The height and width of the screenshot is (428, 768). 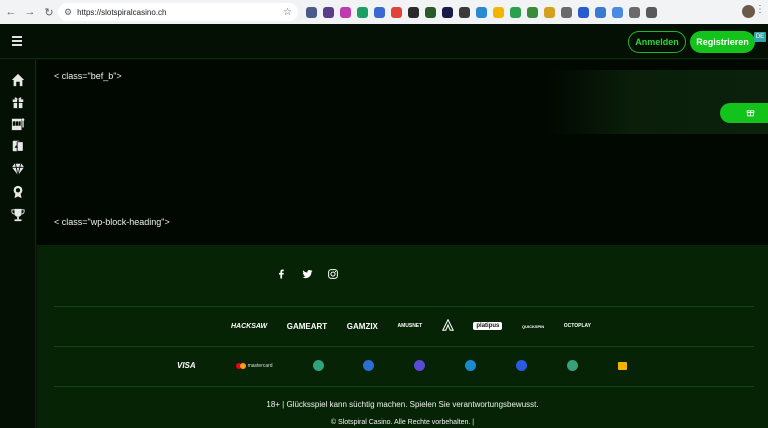 I want to click on profile-avatar, so click(x=748, y=11).